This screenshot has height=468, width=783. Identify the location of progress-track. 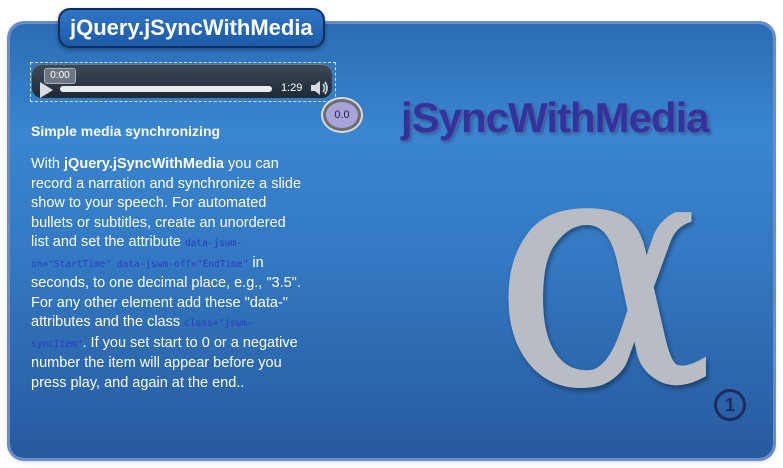
(166, 89).